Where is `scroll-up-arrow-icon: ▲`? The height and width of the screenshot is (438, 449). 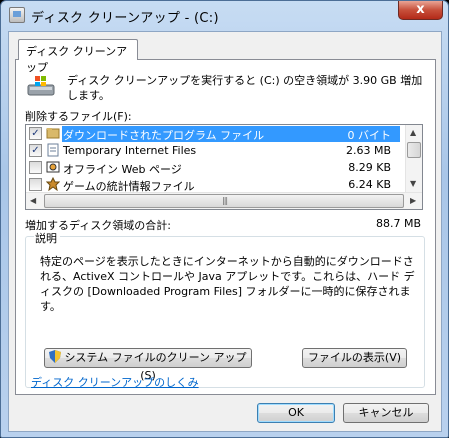
scroll-up-arrow-icon: ▲ is located at coordinates (413, 132).